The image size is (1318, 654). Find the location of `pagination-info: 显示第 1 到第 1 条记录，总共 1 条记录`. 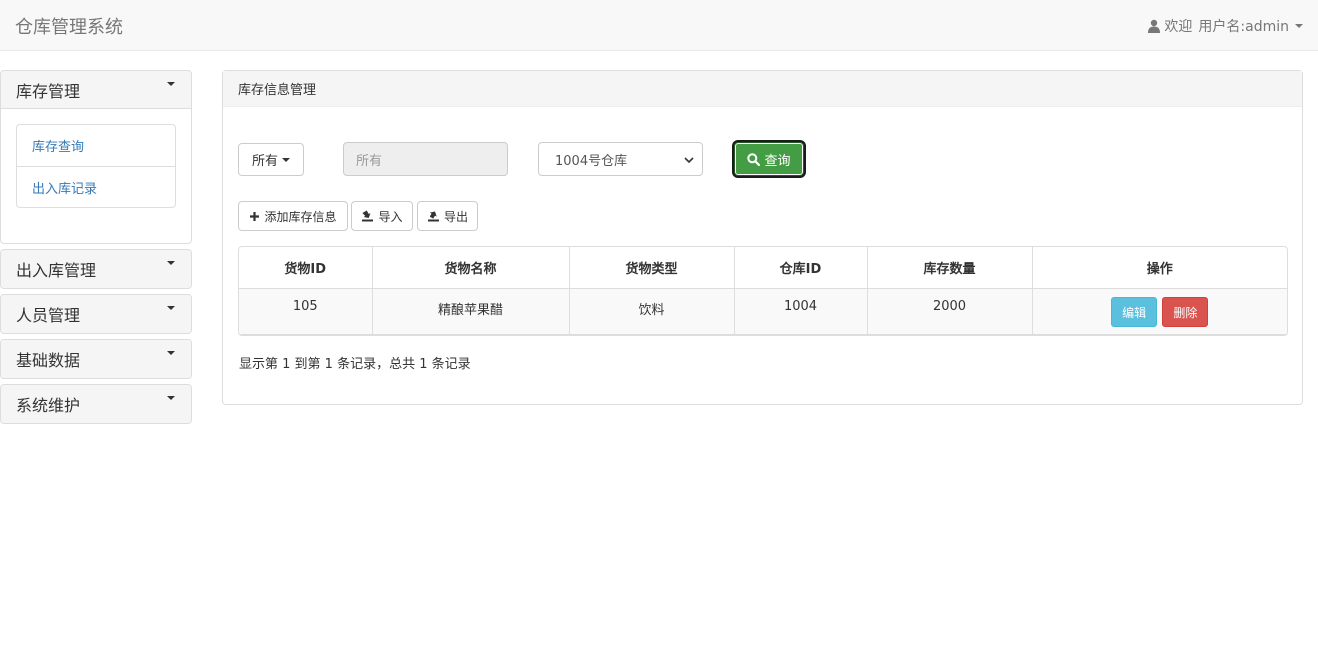

pagination-info: 显示第 1 到第 1 条记录，总共 1 条记录 is located at coordinates (355, 364).